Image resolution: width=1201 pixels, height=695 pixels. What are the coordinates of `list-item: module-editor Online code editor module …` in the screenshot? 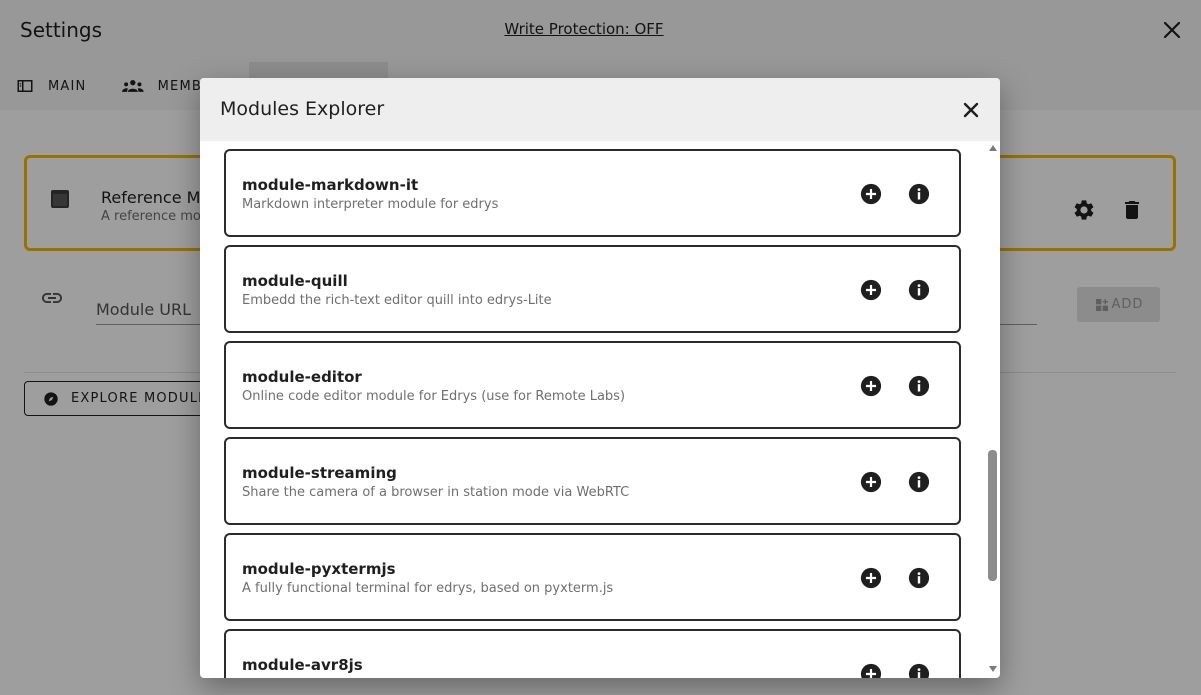 It's located at (592, 385).